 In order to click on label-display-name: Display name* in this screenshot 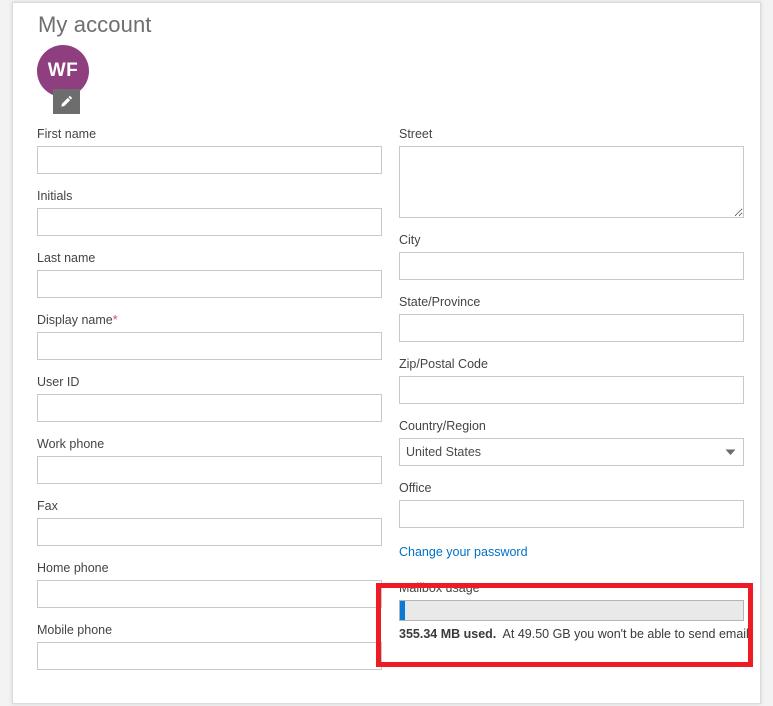, I will do `click(77, 320)`.